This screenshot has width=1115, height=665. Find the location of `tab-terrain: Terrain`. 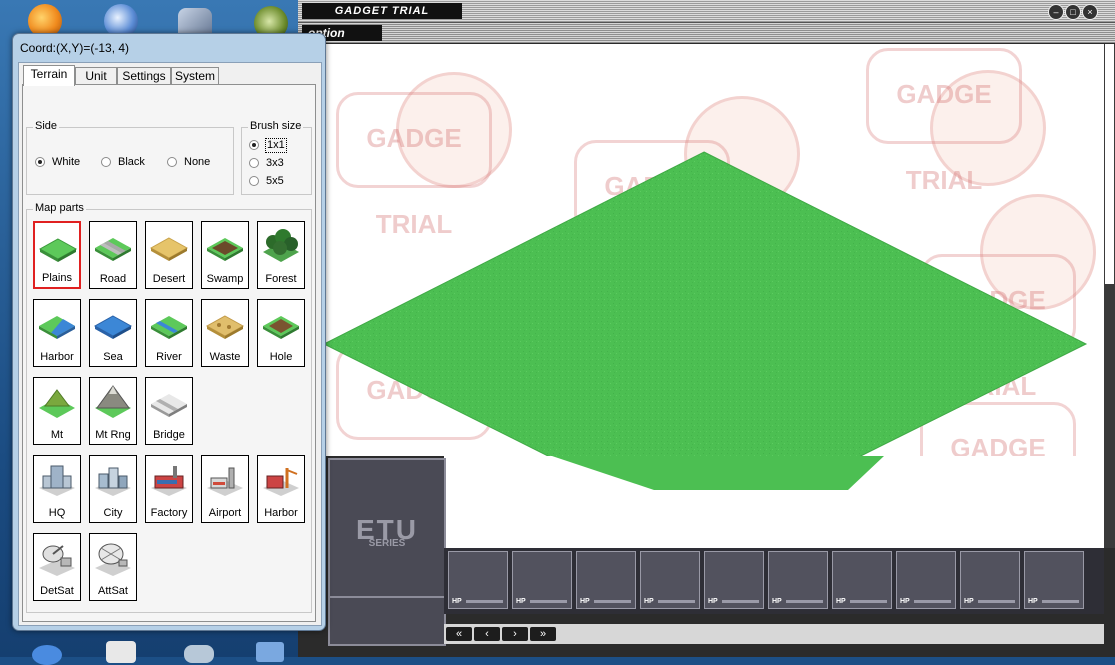

tab-terrain: Terrain is located at coordinates (49, 75).